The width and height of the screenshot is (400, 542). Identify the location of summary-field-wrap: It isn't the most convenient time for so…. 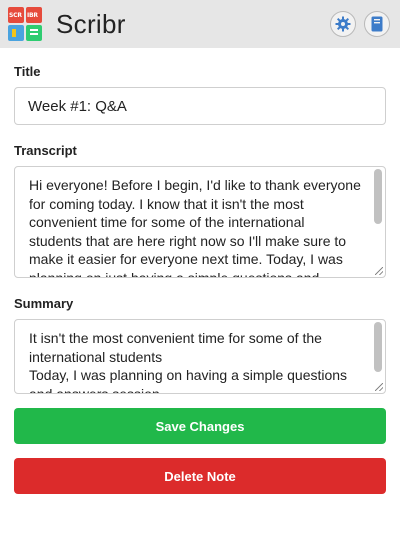
(200, 356).